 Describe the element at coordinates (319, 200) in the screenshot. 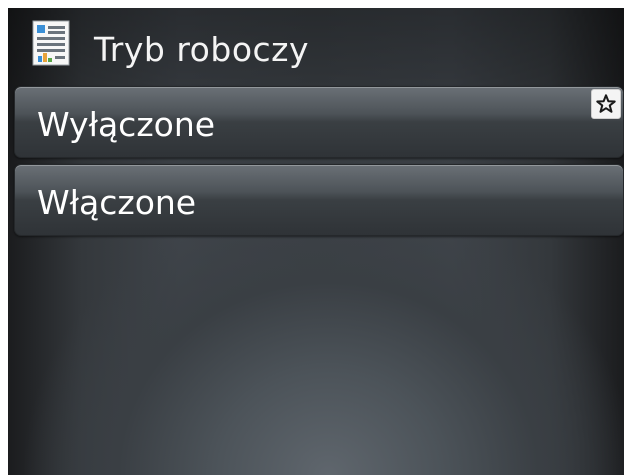

I see `menu-item-on: Włączone` at that location.